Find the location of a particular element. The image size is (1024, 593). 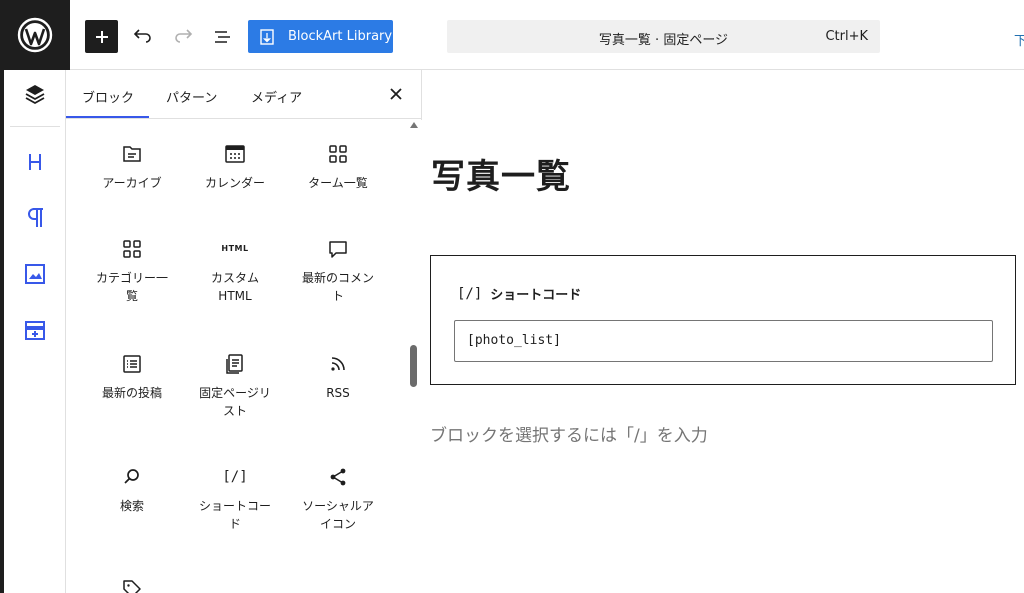

active-tab-indicator is located at coordinates (107, 117).